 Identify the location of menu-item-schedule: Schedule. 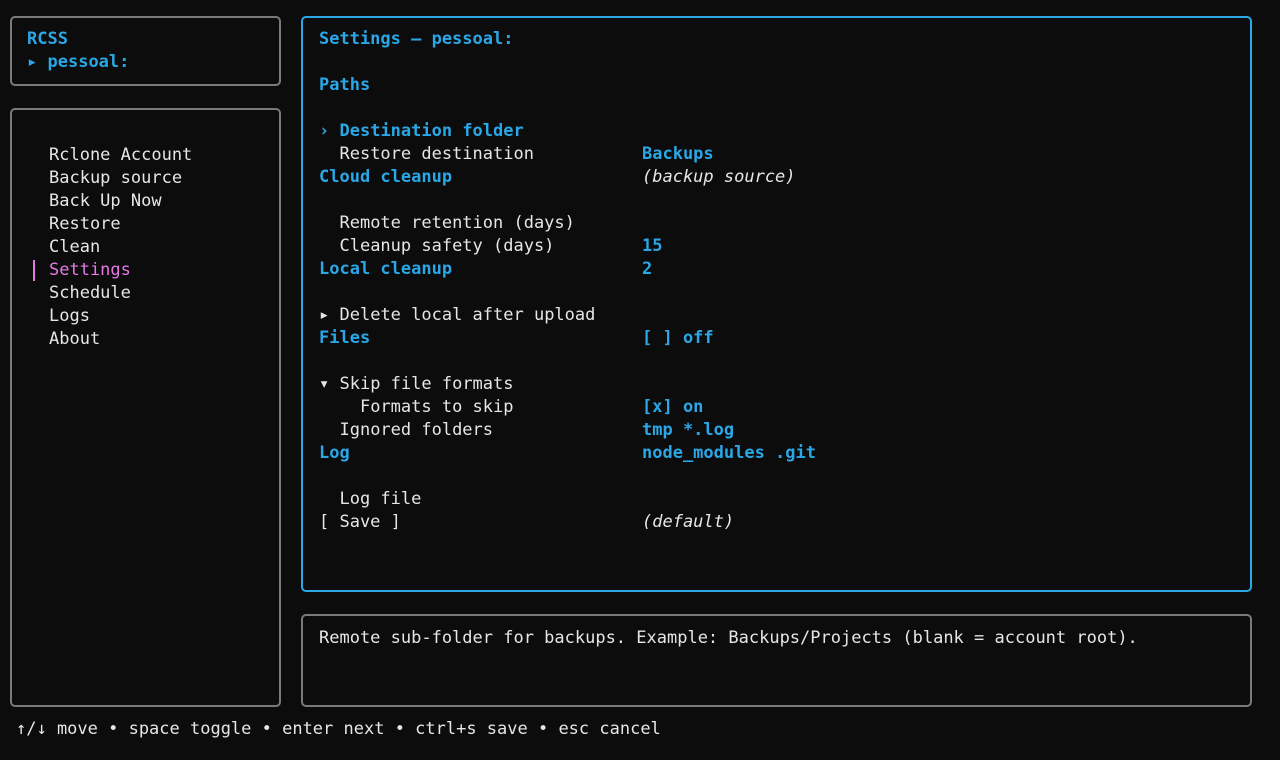
(164, 293).